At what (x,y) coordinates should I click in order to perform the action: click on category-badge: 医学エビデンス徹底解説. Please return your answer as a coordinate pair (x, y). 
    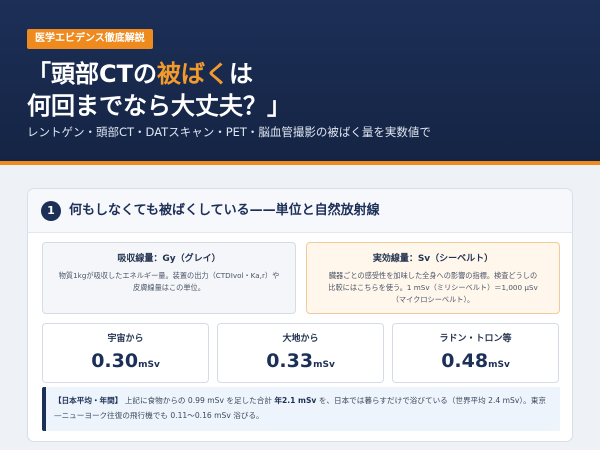
    Looking at the image, I should click on (90, 39).